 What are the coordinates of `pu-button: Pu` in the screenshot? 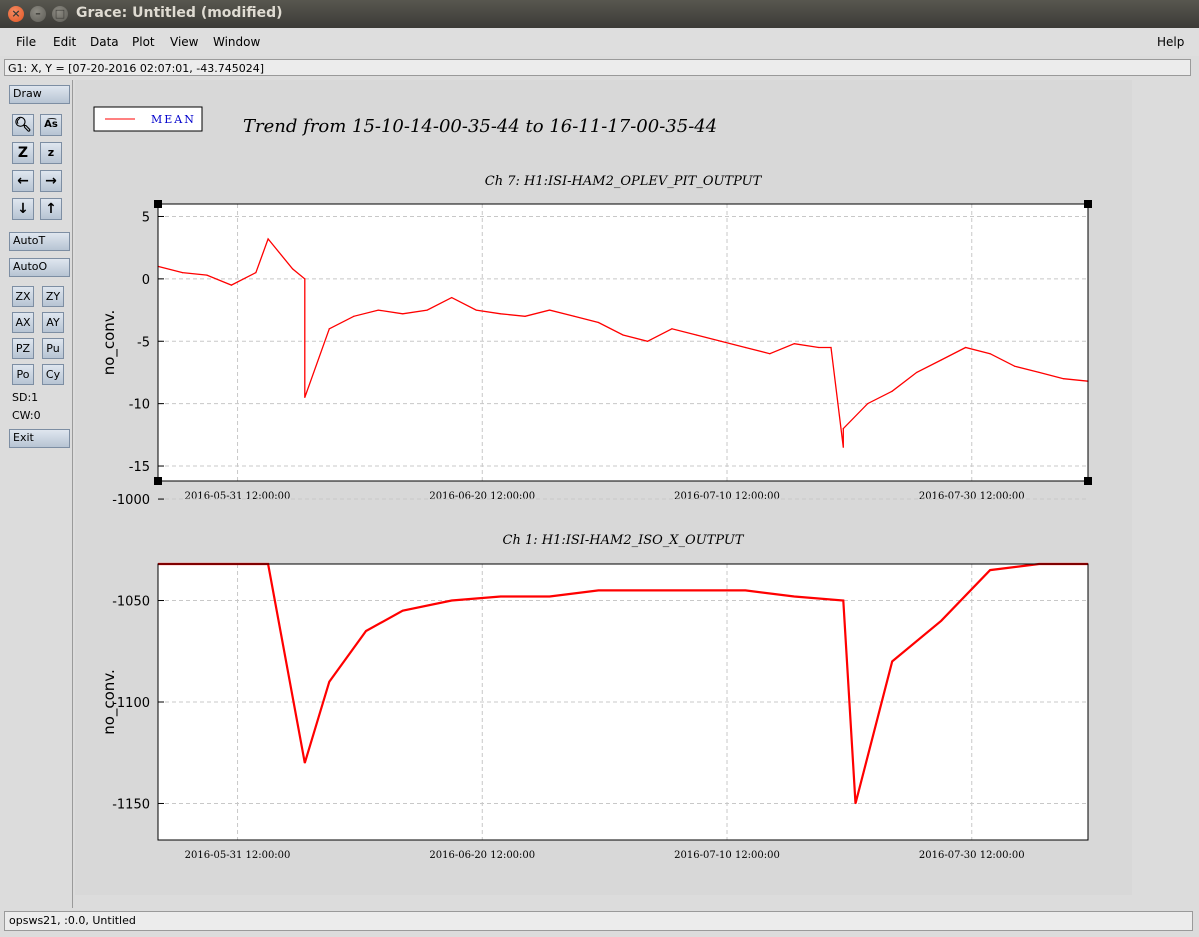 It's located at (53, 348).